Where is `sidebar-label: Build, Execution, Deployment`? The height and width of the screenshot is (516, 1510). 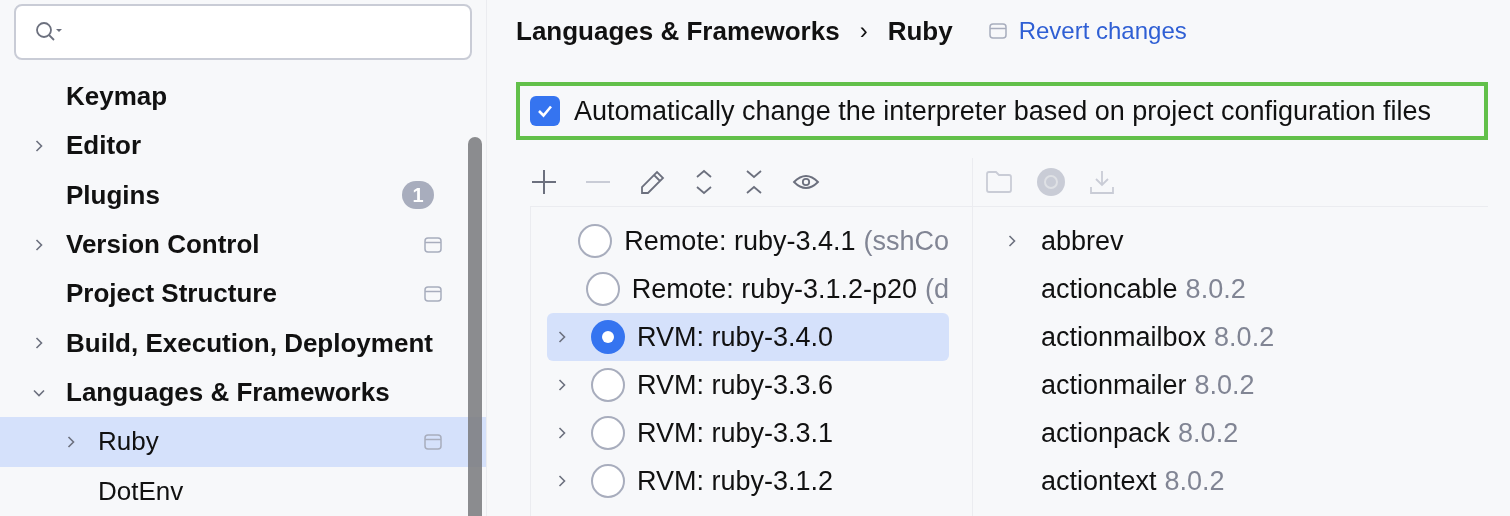
sidebar-label: Build, Execution, Deployment is located at coordinates (249, 343).